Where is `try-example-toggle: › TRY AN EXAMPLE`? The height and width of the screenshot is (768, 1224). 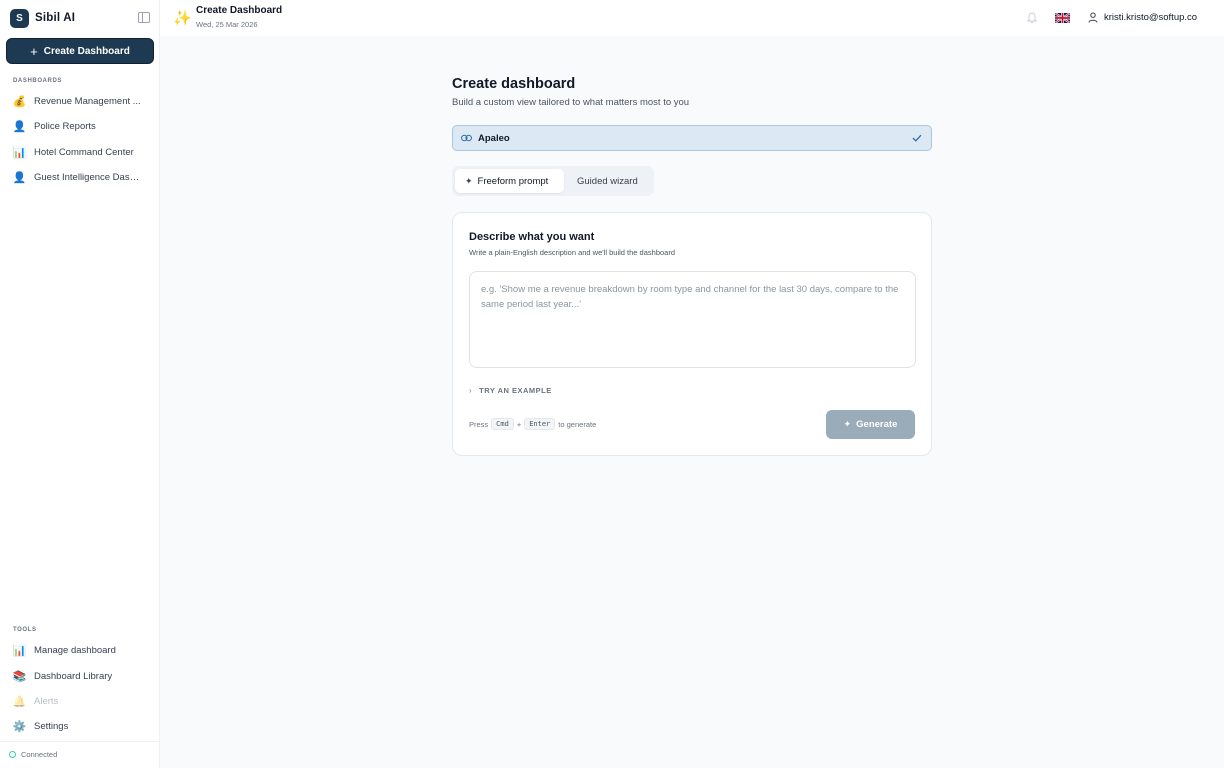 try-example-toggle: › TRY AN EXAMPLE is located at coordinates (510, 390).